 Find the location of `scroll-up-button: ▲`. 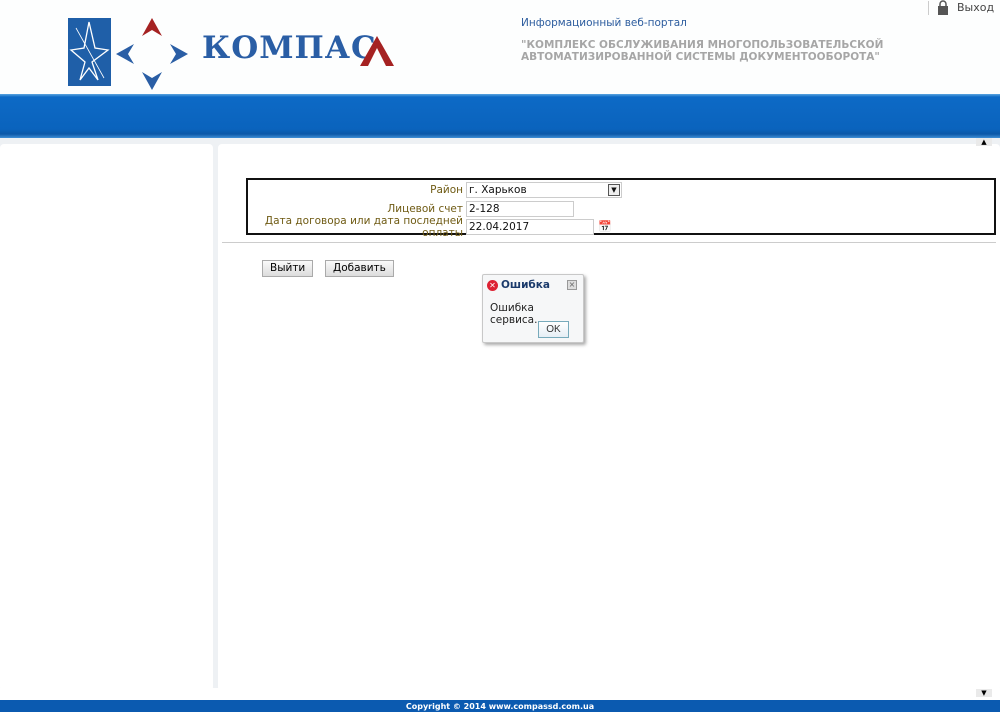

scroll-up-button: ▲ is located at coordinates (984, 142).